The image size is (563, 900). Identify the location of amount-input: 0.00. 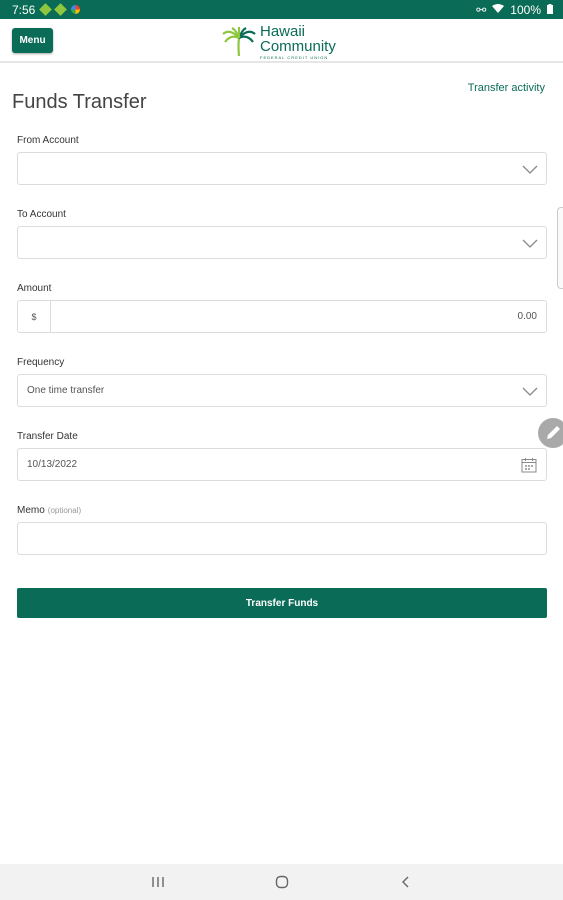
(298, 316).